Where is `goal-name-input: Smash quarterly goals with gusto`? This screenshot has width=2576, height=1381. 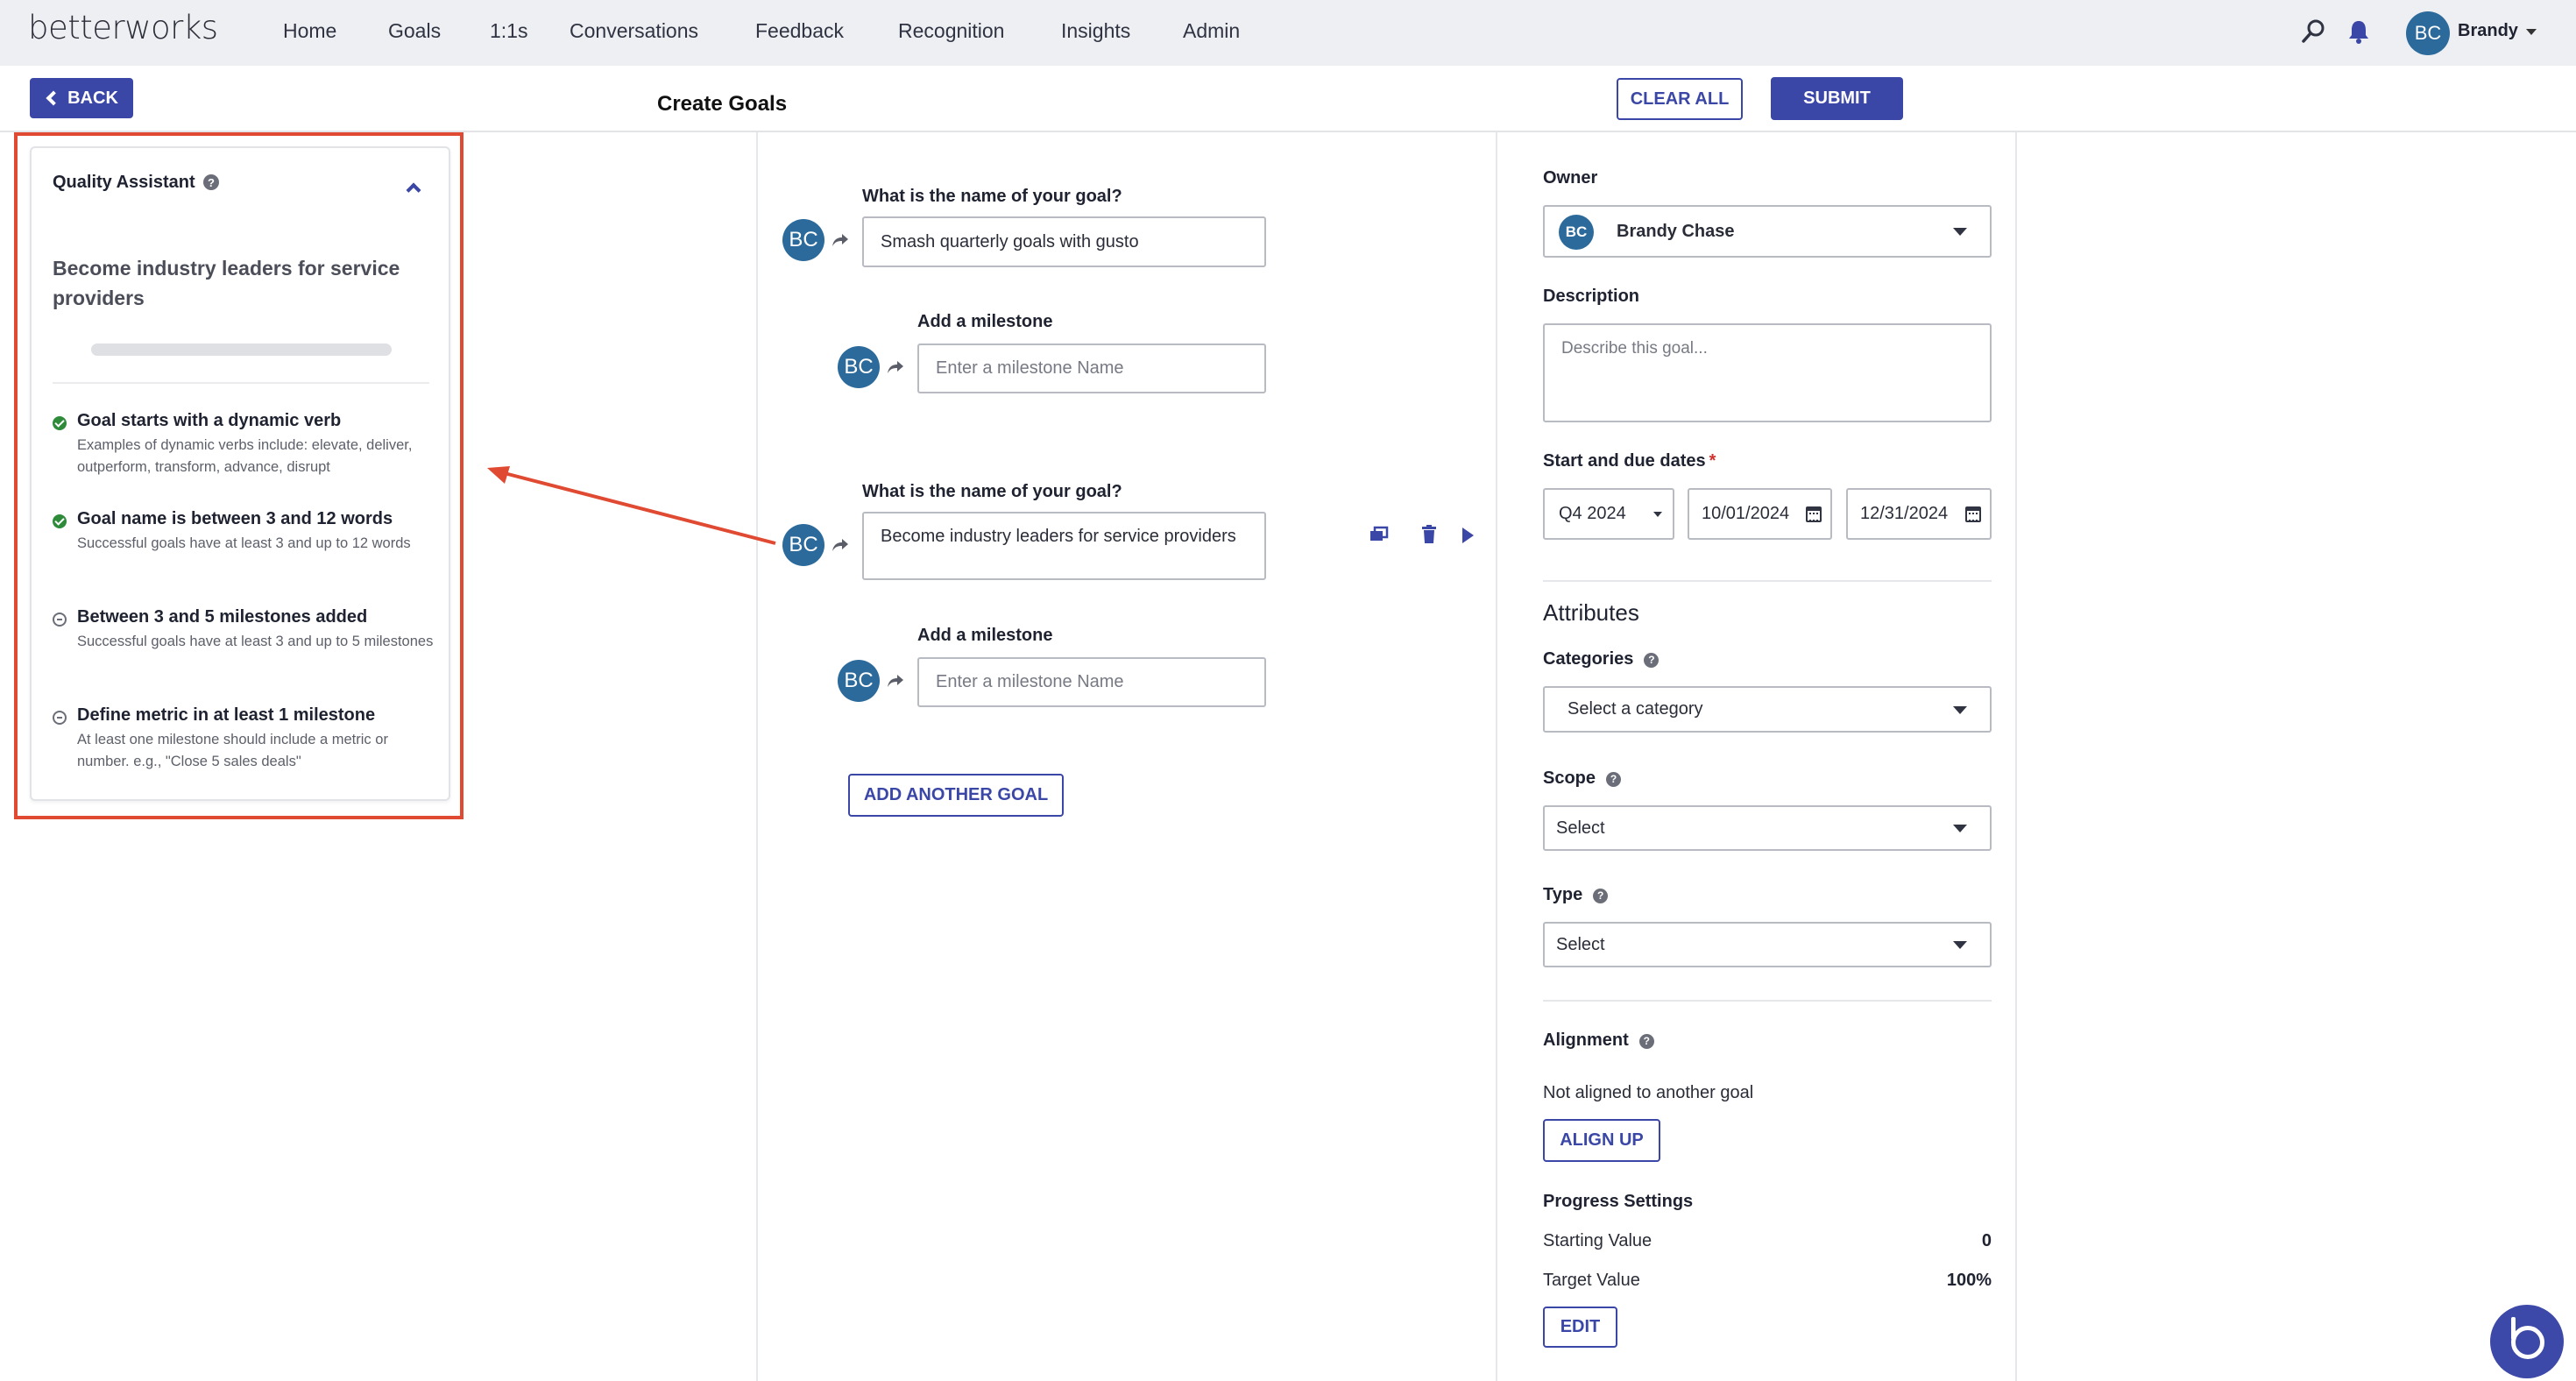 goal-name-input: Smash quarterly goals with gusto is located at coordinates (1064, 242).